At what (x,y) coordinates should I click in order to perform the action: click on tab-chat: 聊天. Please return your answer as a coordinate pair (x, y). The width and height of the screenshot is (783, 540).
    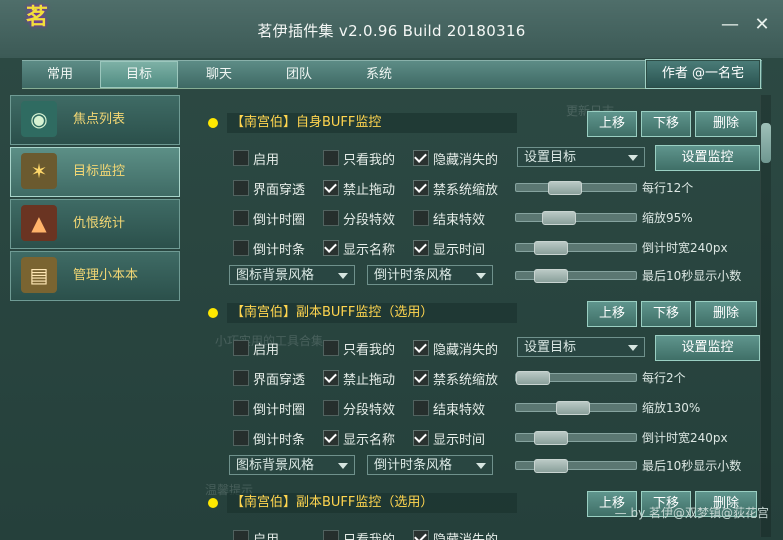
    Looking at the image, I should click on (219, 74).